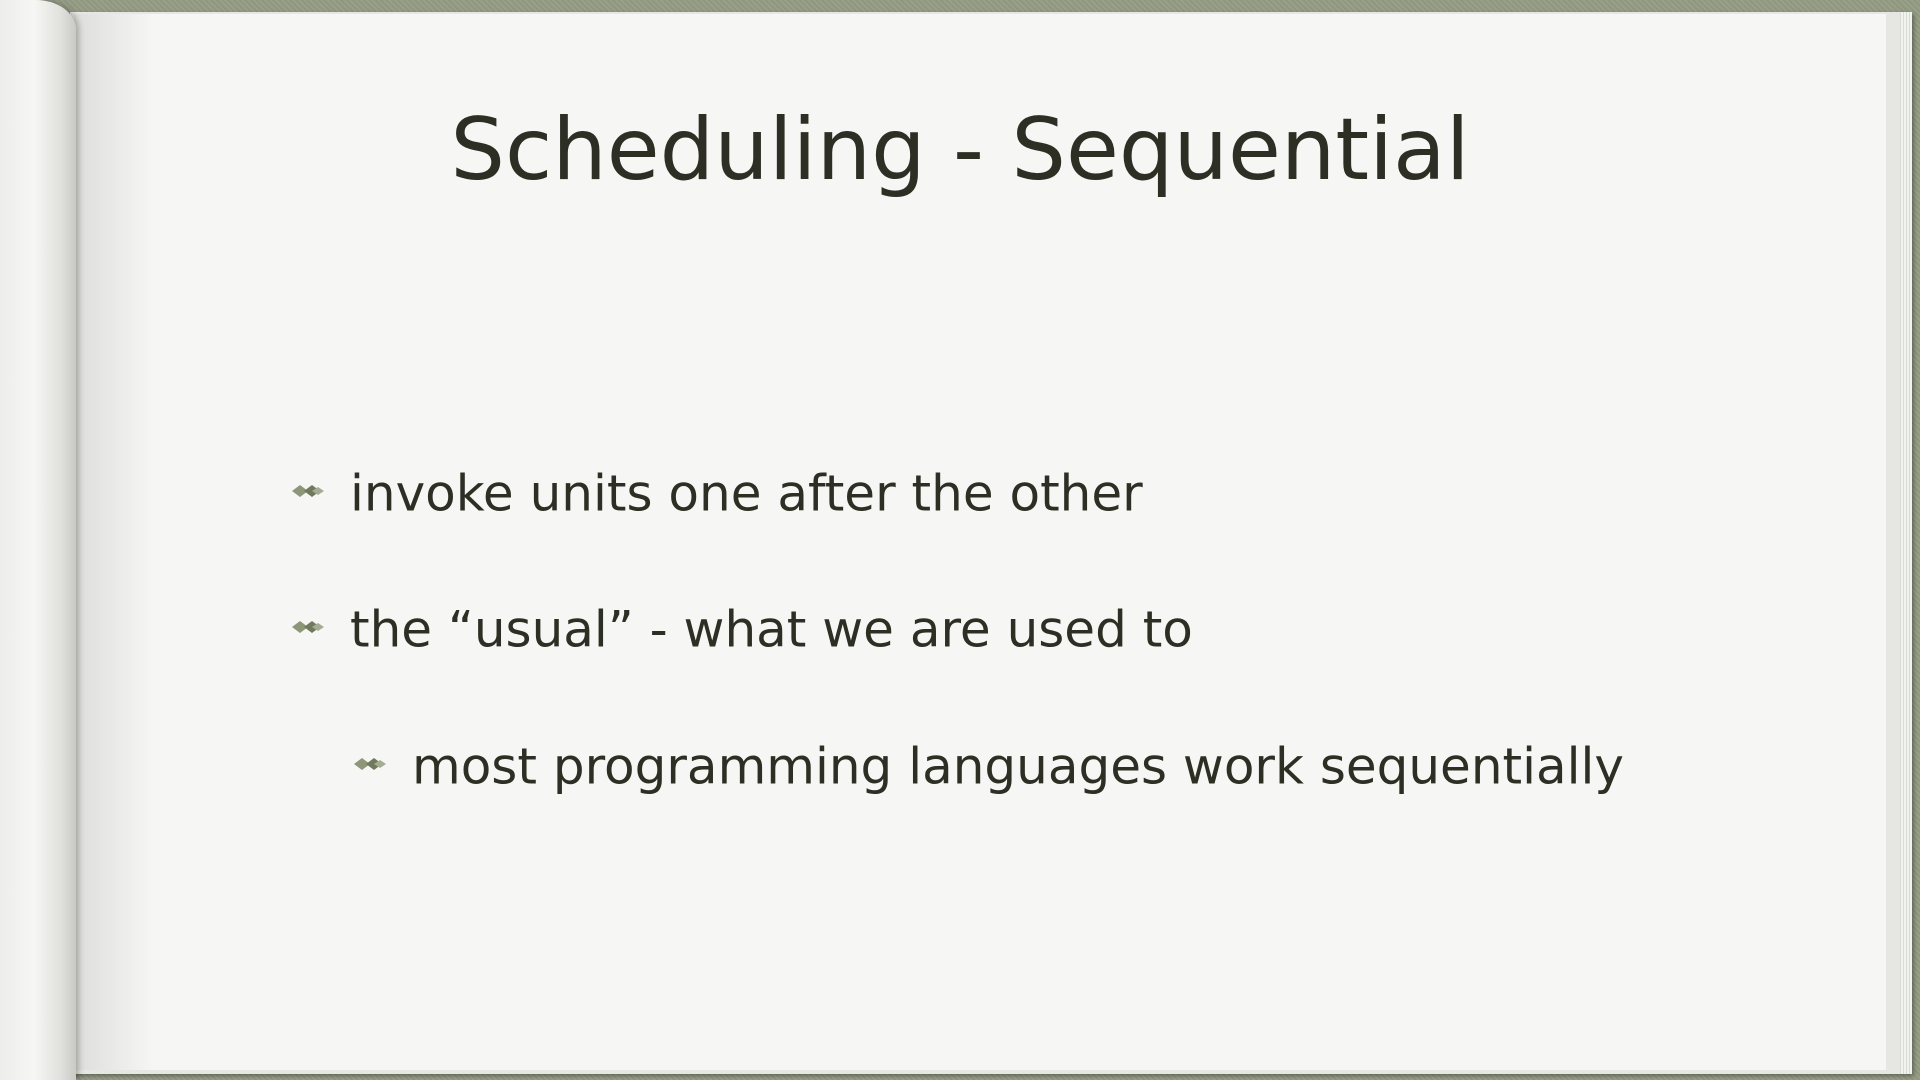  What do you see at coordinates (771, 629) in the screenshot?
I see `bullet-text: the “usual” - what we are used to` at bounding box center [771, 629].